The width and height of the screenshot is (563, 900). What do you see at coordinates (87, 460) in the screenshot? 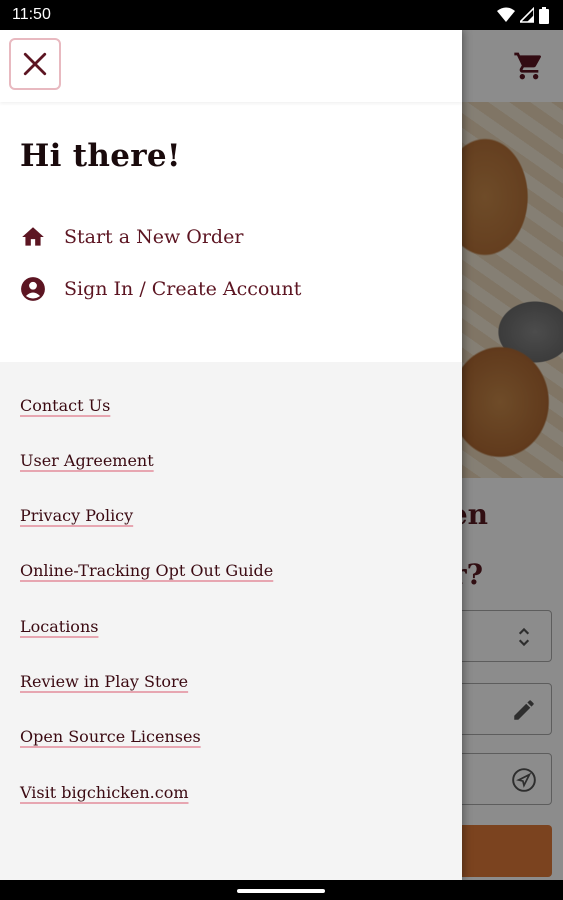
I see `user-agreement-link: User Agreement` at bounding box center [87, 460].